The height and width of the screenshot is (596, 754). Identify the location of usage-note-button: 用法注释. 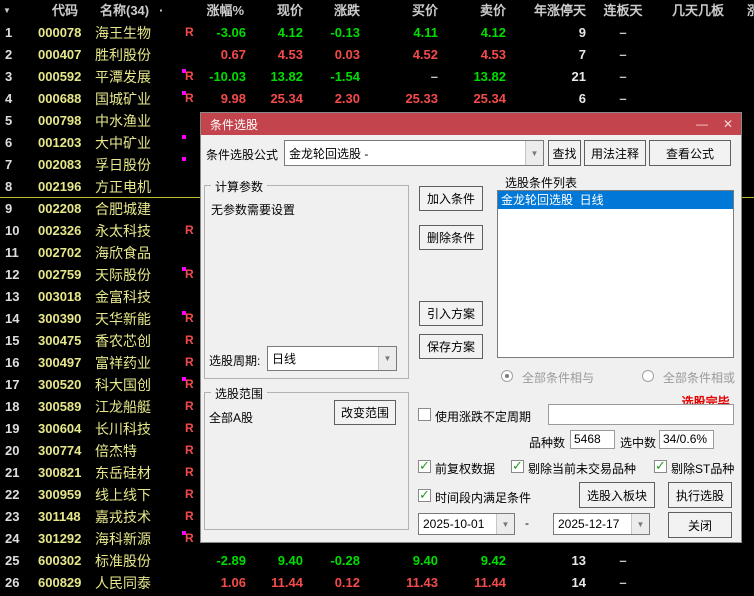
(615, 153).